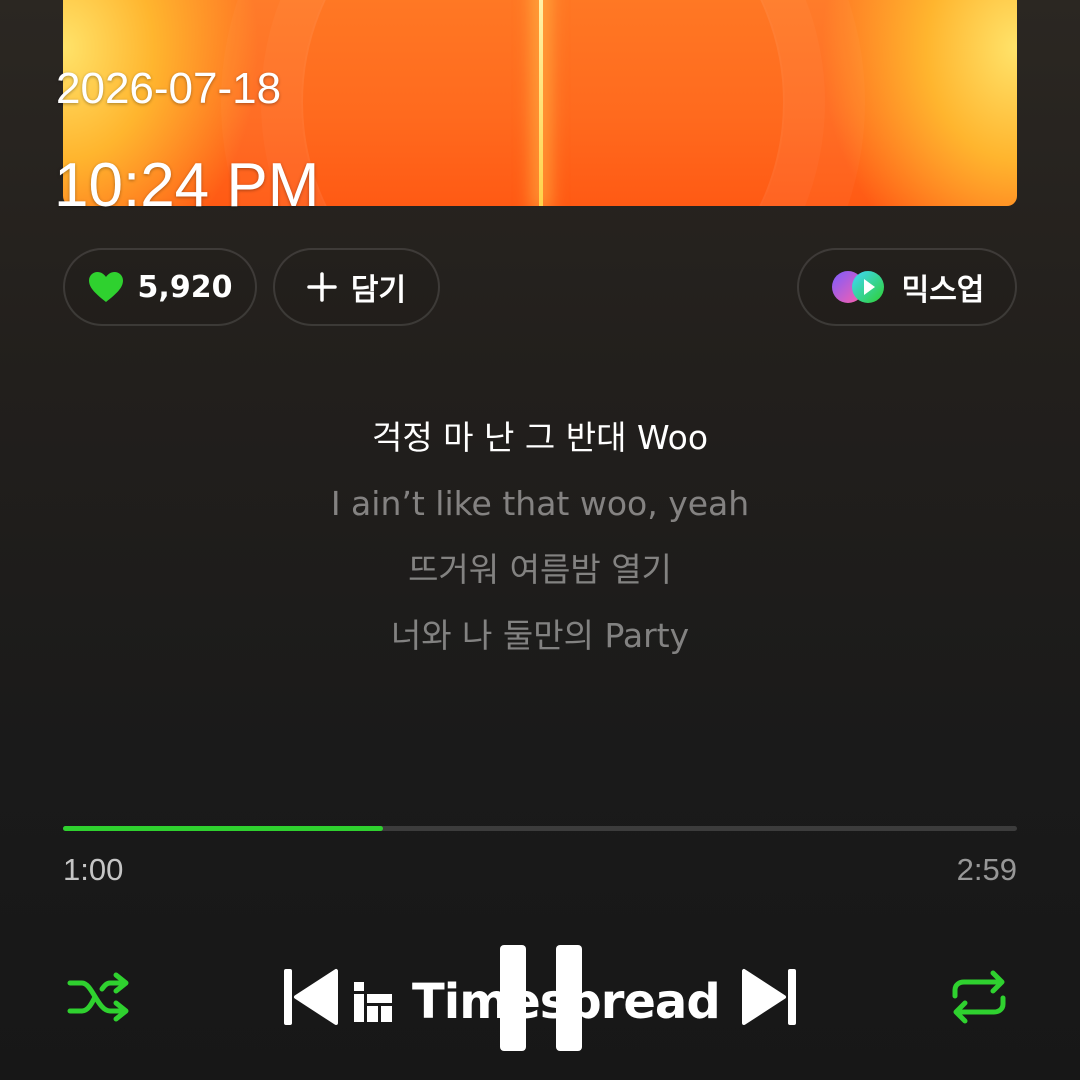 This screenshot has height=1080, width=1080. I want to click on lyric-line: 너와 나 둘만의 Party, so click(540, 641).